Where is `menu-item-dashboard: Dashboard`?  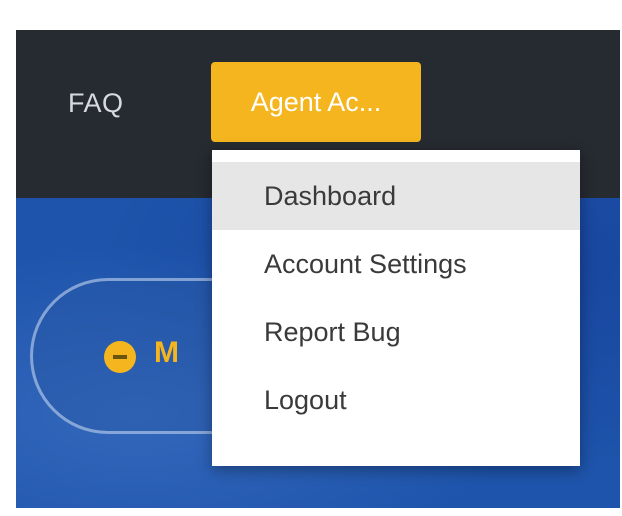
menu-item-dashboard: Dashboard is located at coordinates (396, 196).